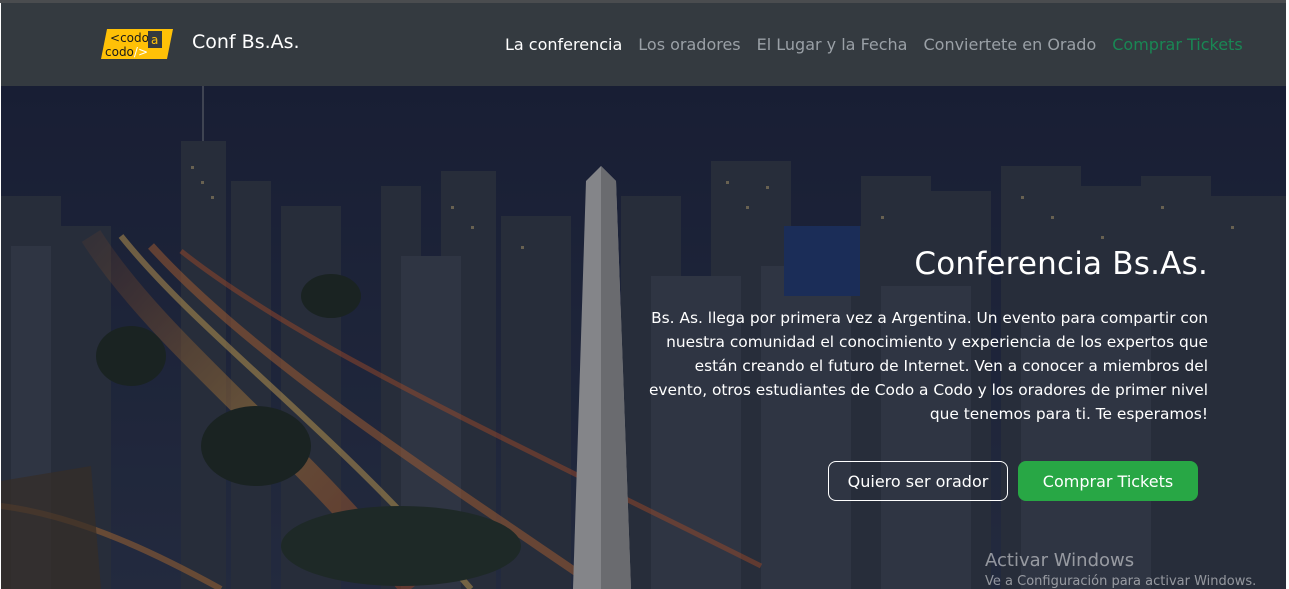 The image size is (1289, 589). What do you see at coordinates (1108, 481) in the screenshot?
I see `comprar-tickets-button: Comprar Tickets` at bounding box center [1108, 481].